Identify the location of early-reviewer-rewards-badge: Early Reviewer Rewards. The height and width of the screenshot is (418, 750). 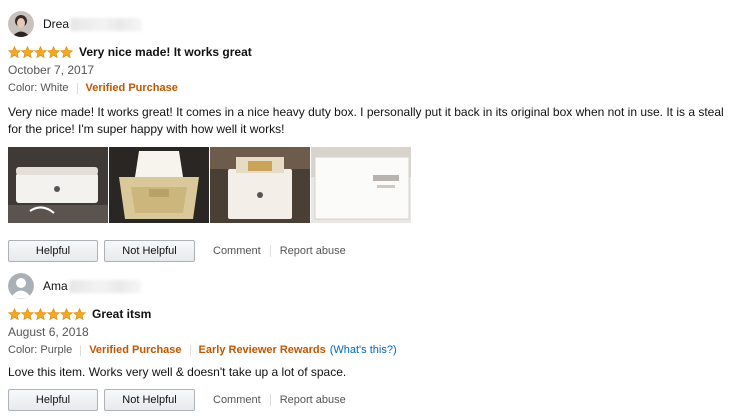
(262, 350).